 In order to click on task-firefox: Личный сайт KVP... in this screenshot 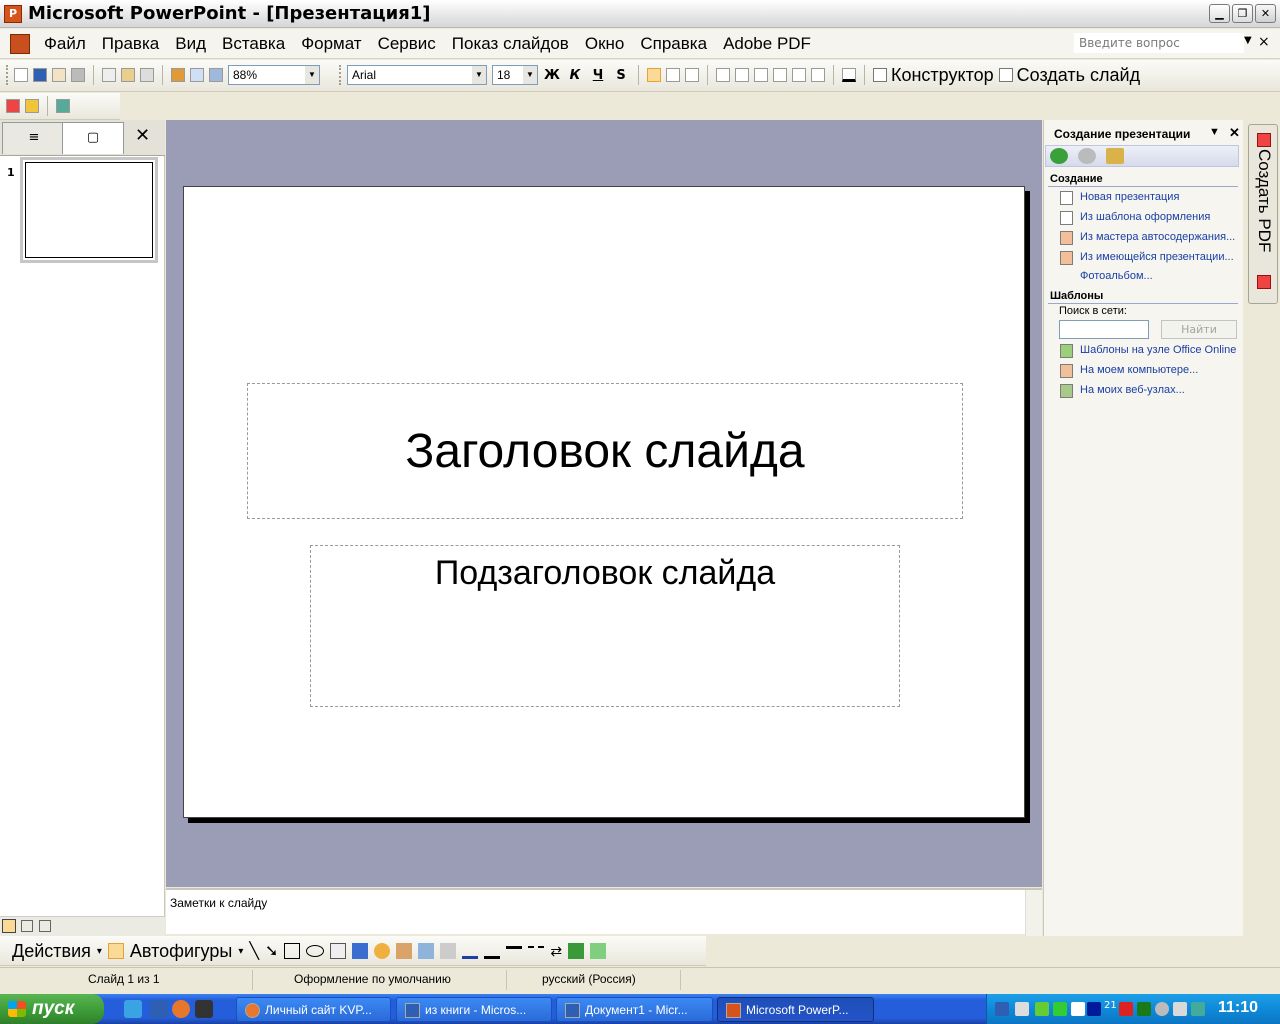, I will do `click(313, 1009)`.